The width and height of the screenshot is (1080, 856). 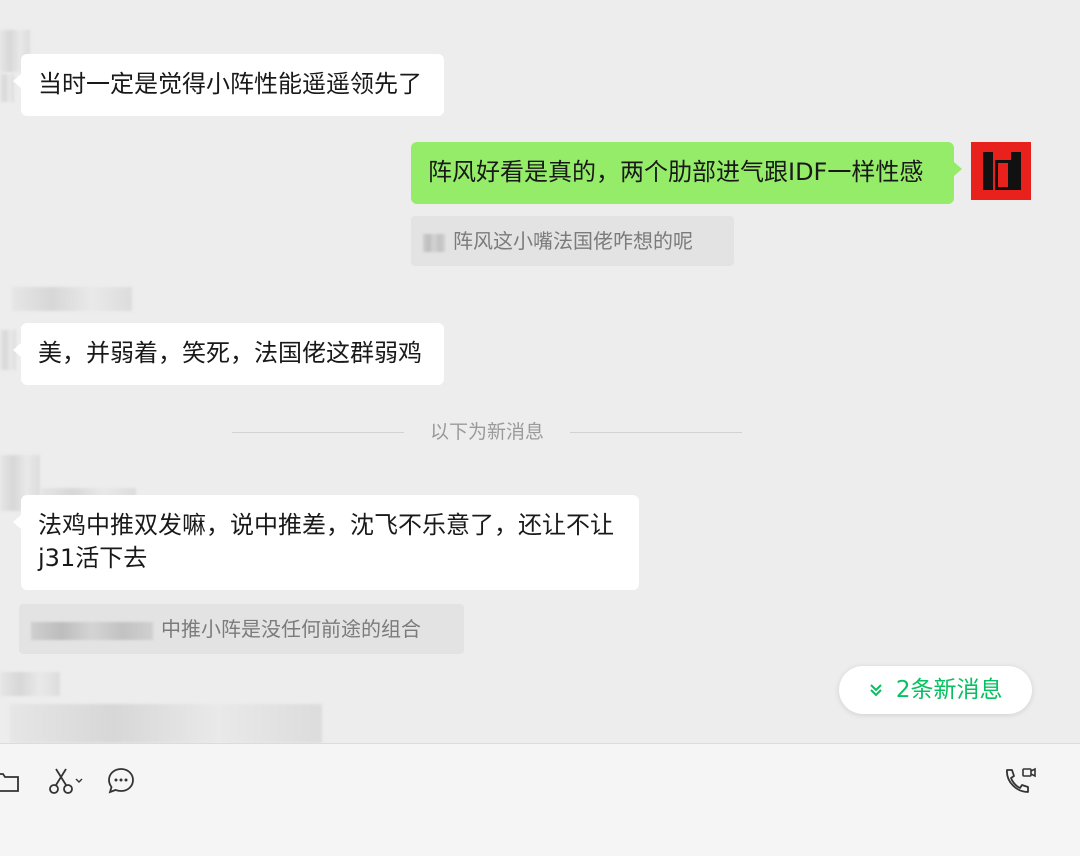 I want to click on chat-bubble-icon, so click(x=121, y=781).